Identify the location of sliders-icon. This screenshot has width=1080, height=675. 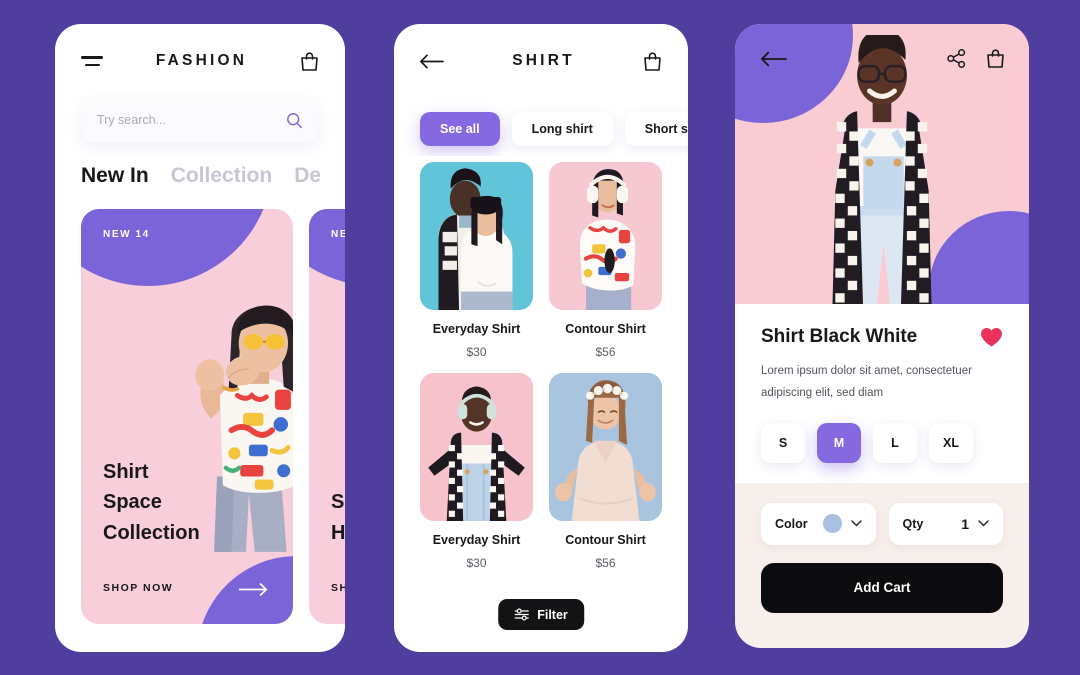
(521, 614).